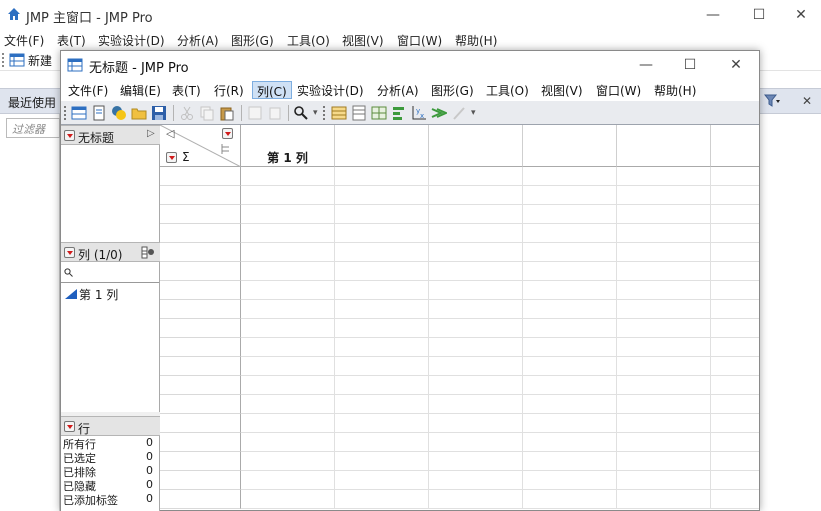 This screenshot has height=511, width=821. I want to click on column-header-1: 第 1 列, so click(288, 146).